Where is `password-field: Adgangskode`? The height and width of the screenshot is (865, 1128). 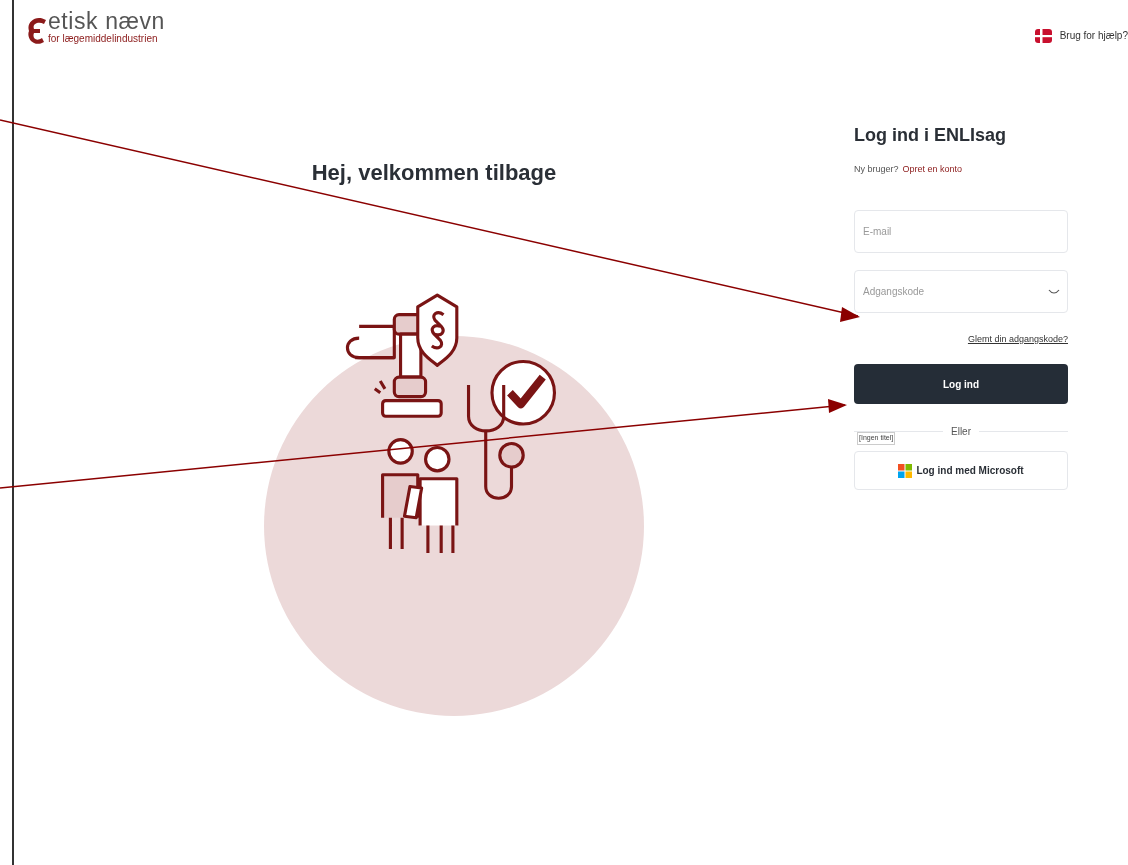
password-field: Adgangskode is located at coordinates (961, 291).